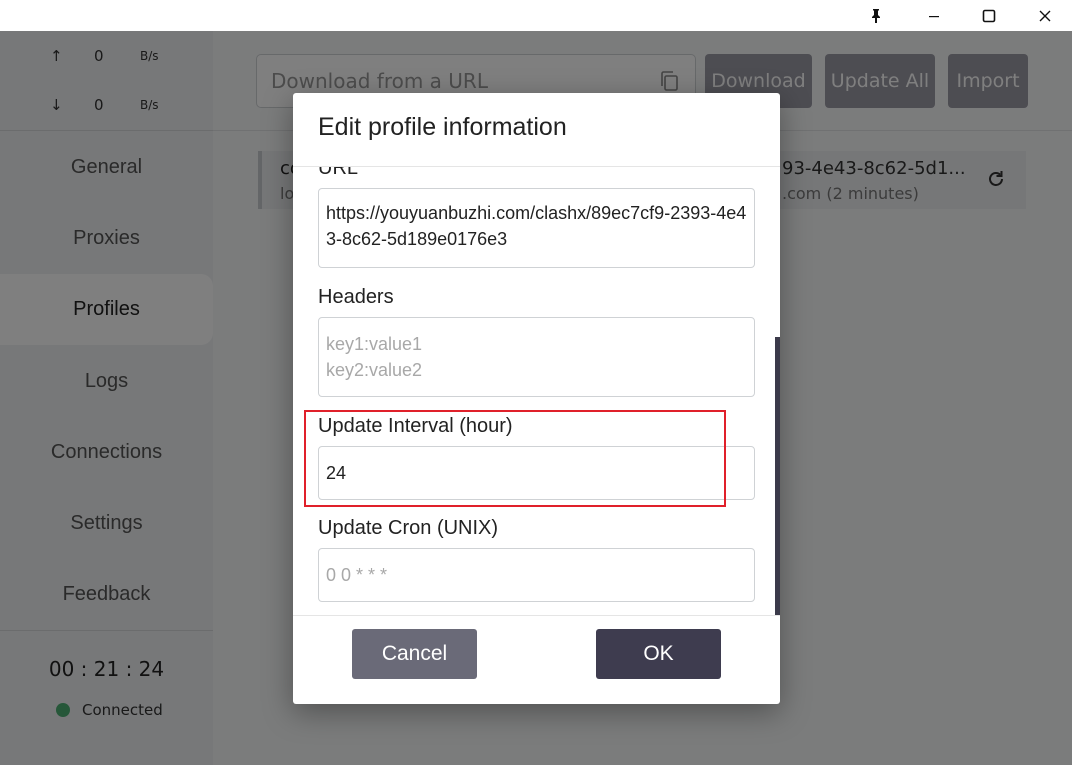 This screenshot has width=1072, height=765. What do you see at coordinates (658, 654) in the screenshot?
I see `ok-button: OK` at bounding box center [658, 654].